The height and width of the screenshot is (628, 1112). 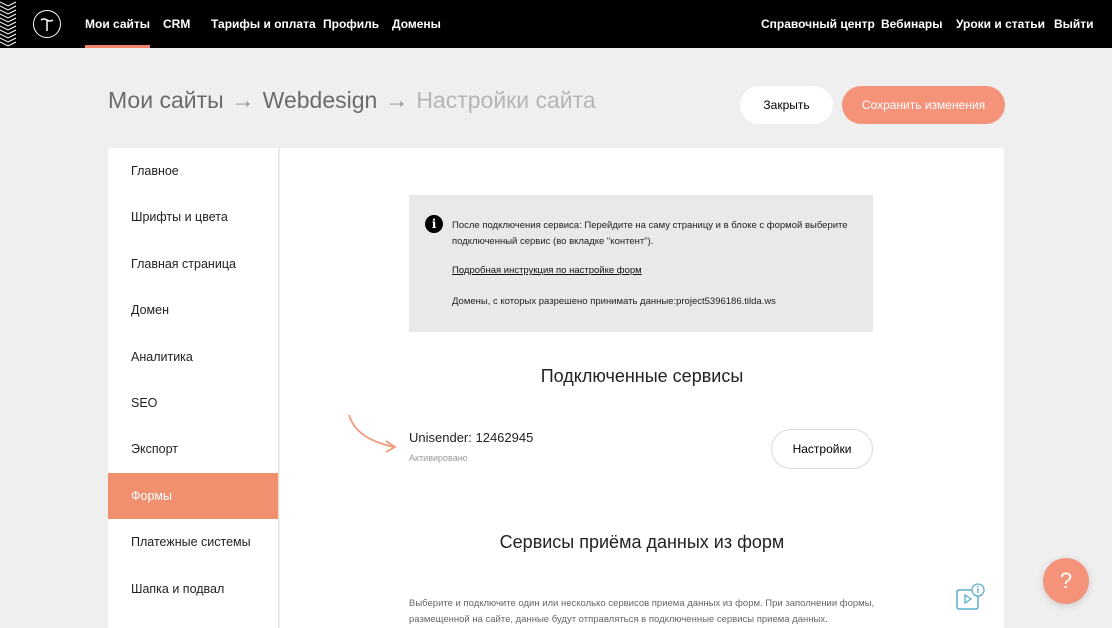 What do you see at coordinates (8, 24) in the screenshot?
I see `zigzag-pattern-icon` at bounding box center [8, 24].